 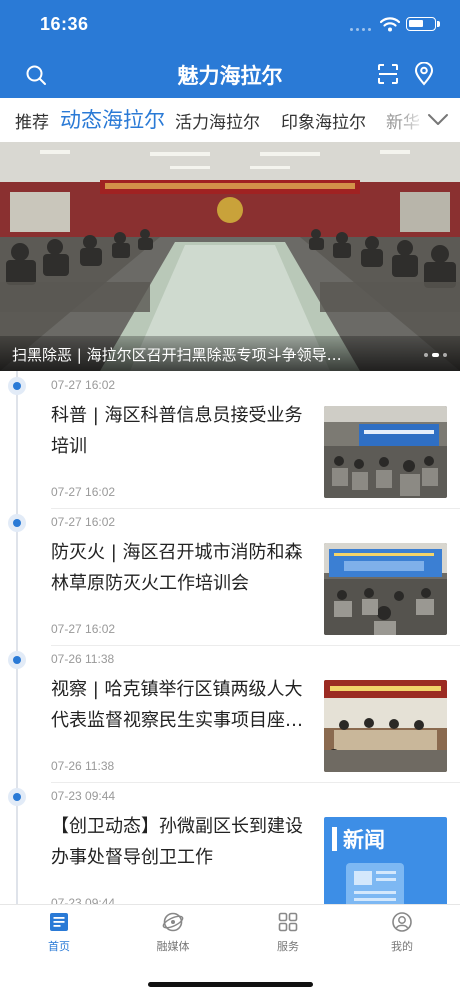 I want to click on news-thumbnail: 新闻, so click(x=385, y=863).